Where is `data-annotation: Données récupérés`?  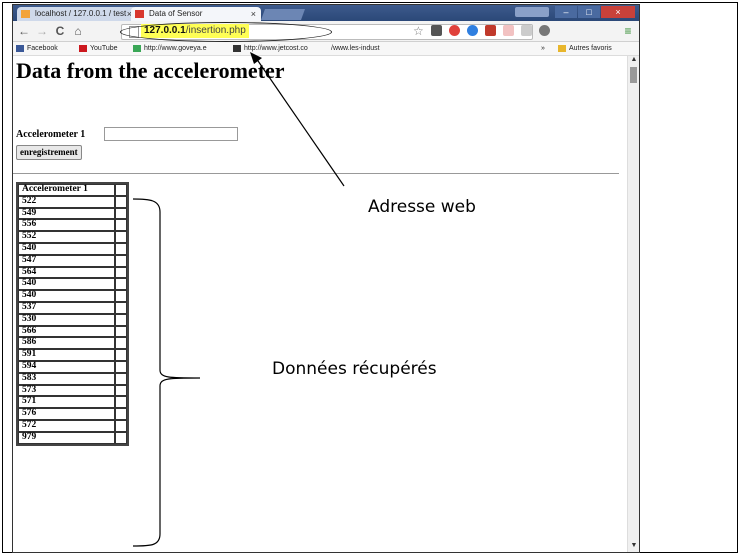
data-annotation: Données récupérés is located at coordinates (354, 369).